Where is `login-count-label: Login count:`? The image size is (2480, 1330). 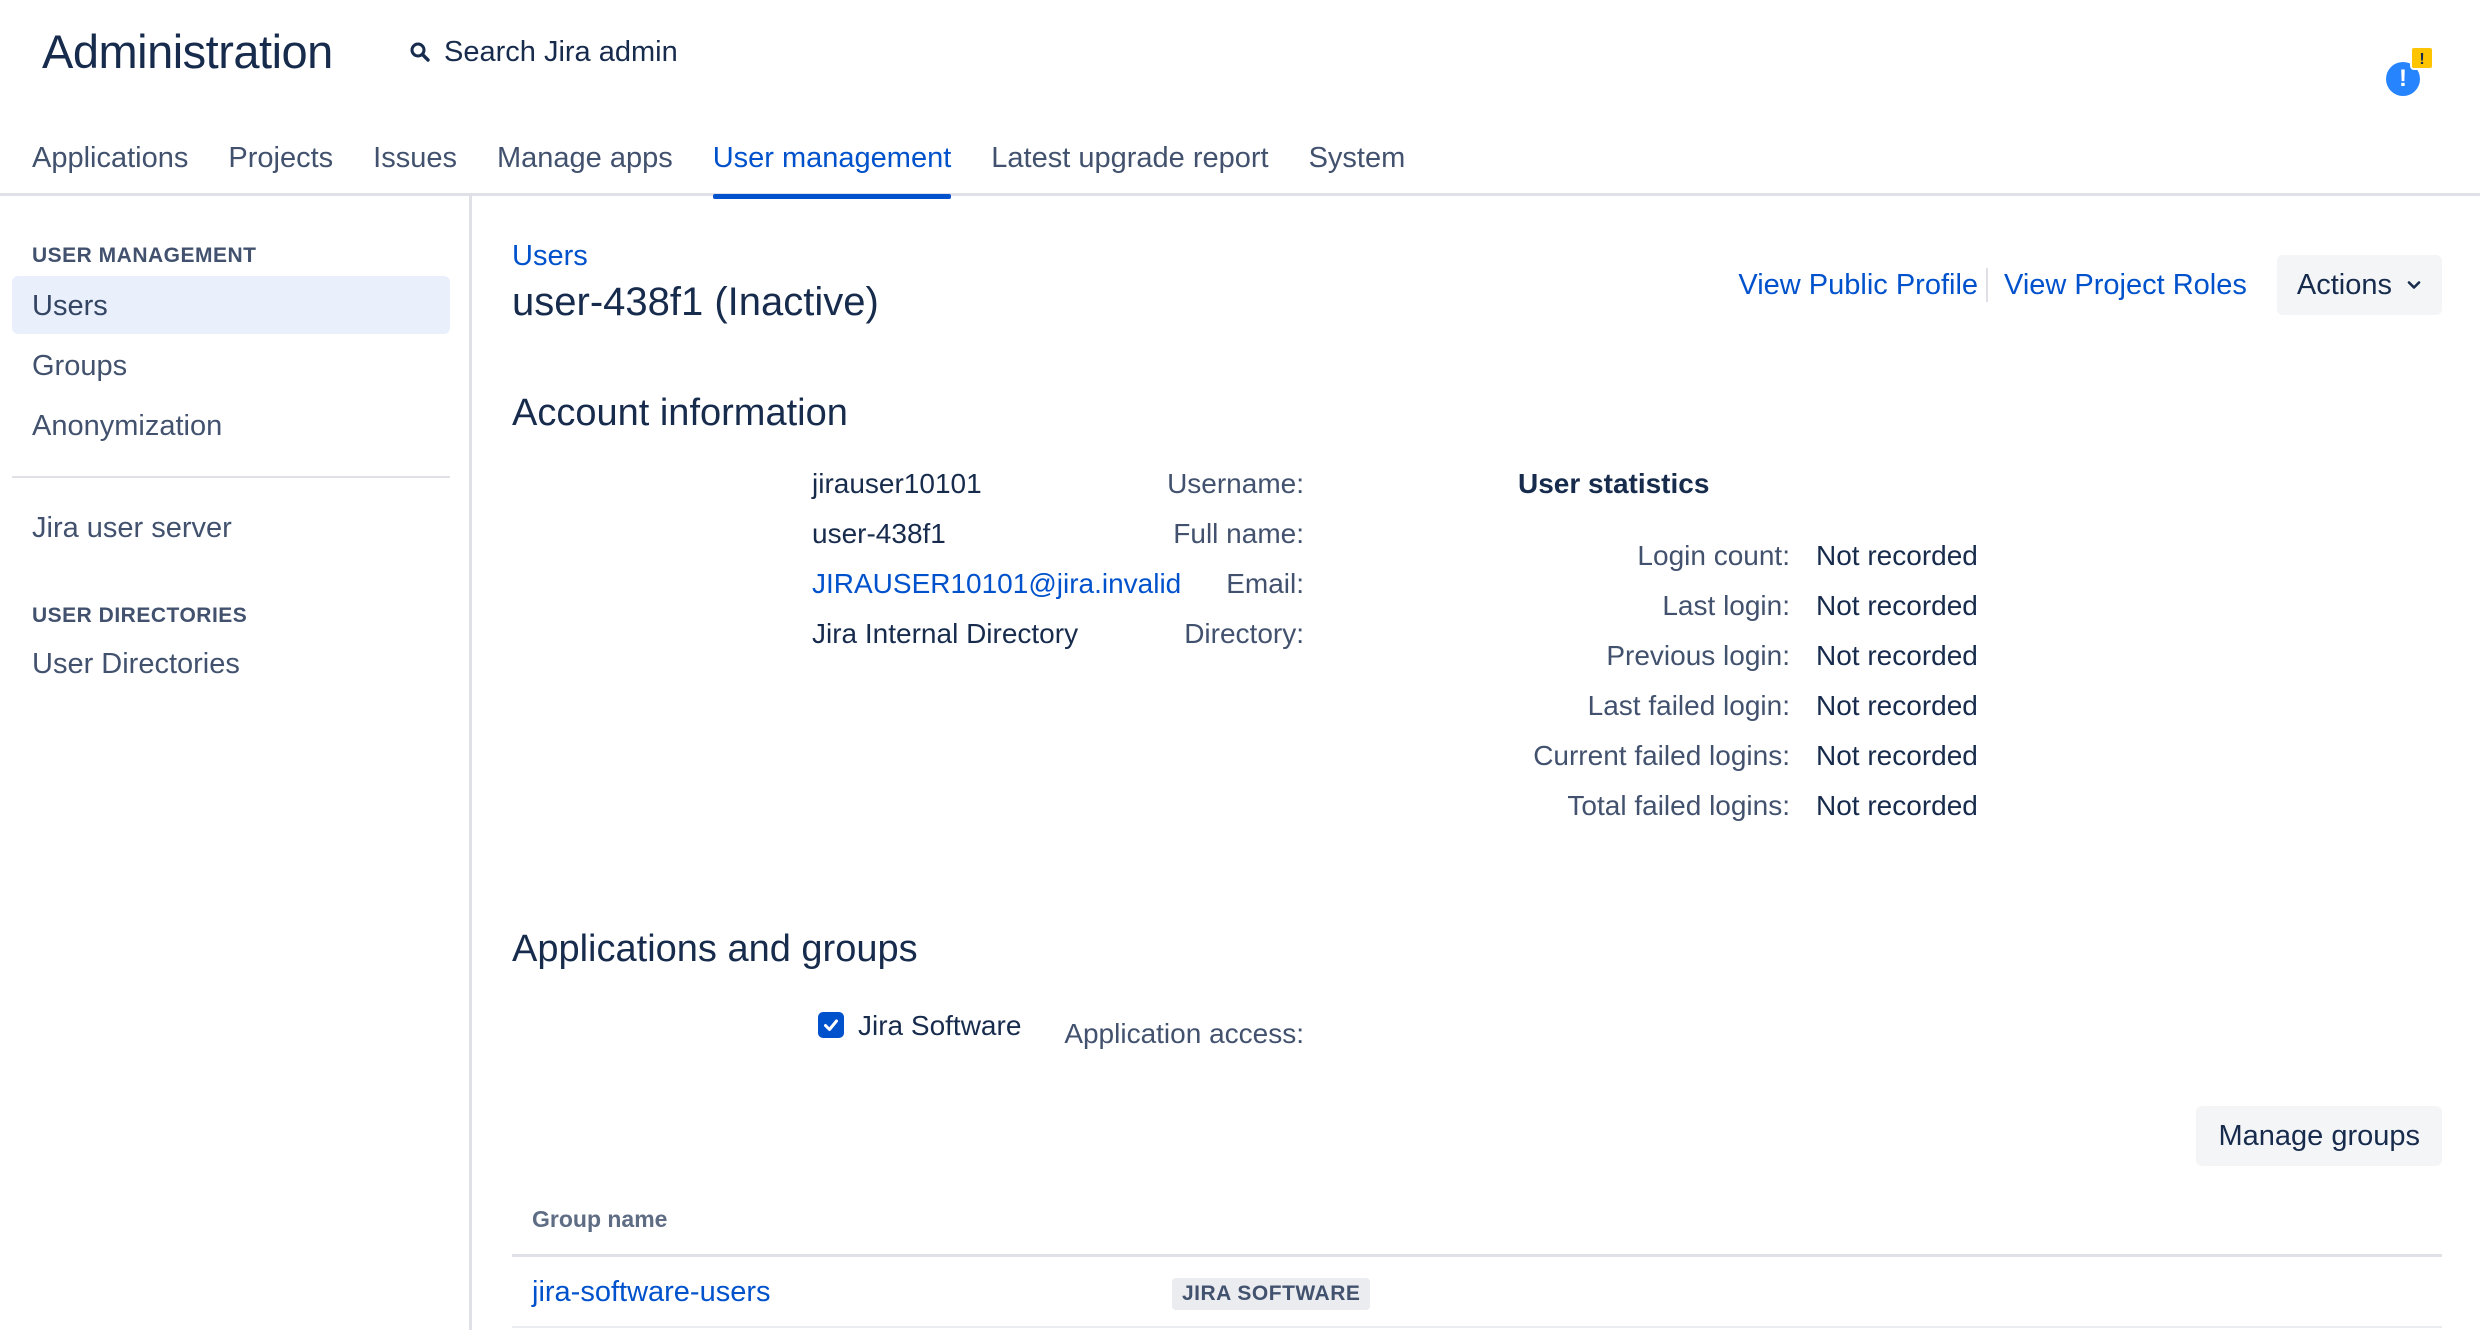 login-count-label: Login count: is located at coordinates (1713, 555).